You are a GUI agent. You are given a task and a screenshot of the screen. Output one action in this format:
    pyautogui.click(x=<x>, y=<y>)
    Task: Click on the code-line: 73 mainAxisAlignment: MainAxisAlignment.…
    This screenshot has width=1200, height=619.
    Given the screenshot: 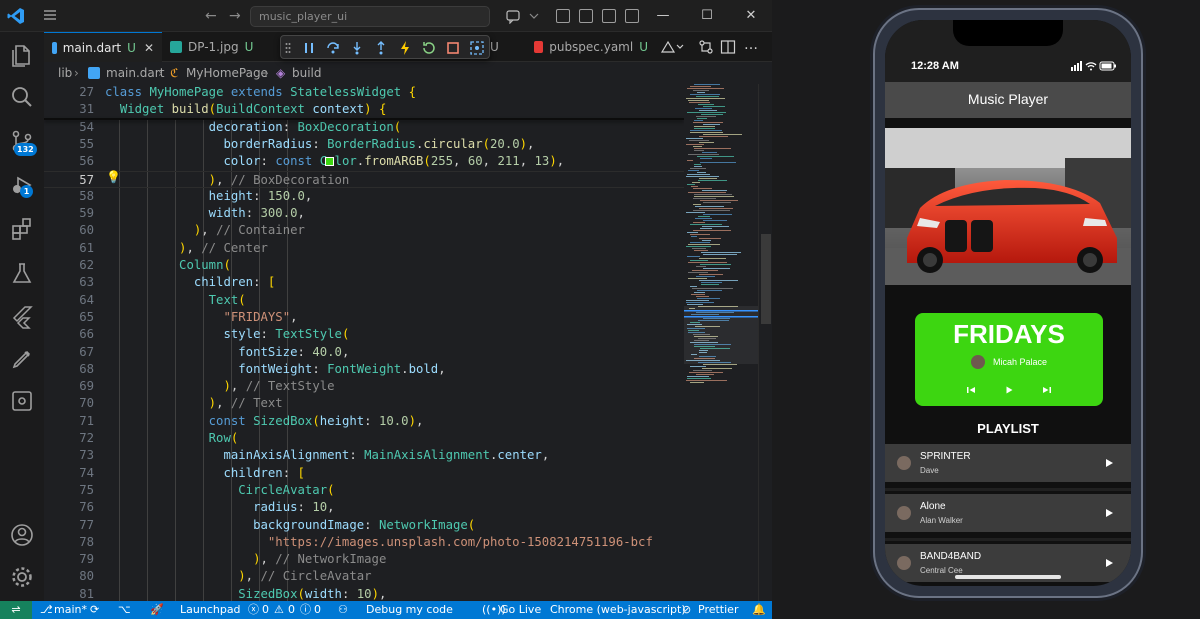 What is the action you would take?
    pyautogui.click(x=364, y=455)
    